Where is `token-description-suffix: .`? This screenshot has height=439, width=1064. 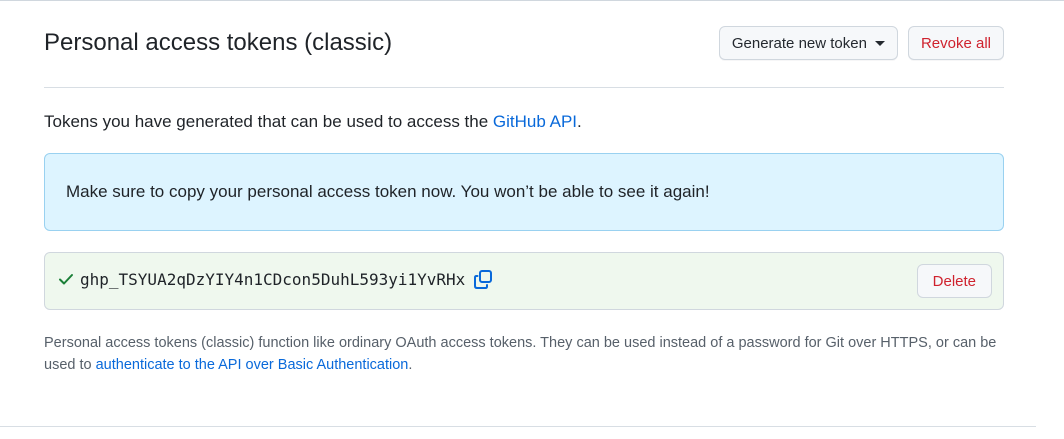
token-description-suffix: . is located at coordinates (410, 365).